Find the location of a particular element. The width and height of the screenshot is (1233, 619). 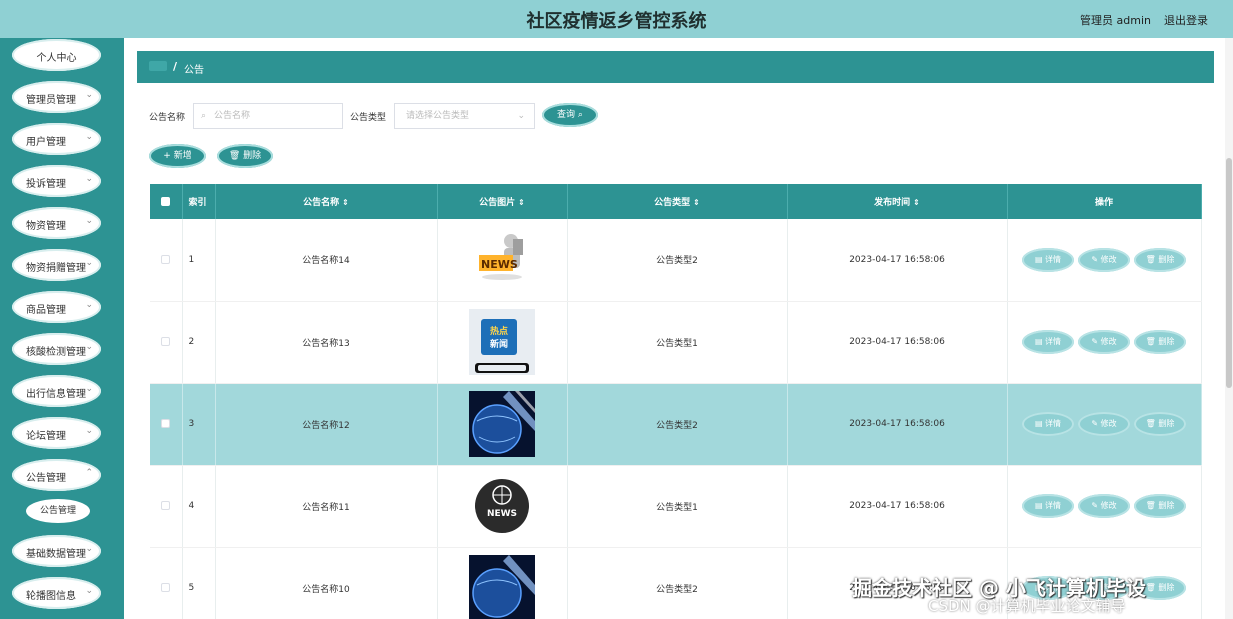

sidebar-item-complaint-management: 投诉管理 ⌄ is located at coordinates (56, 181).